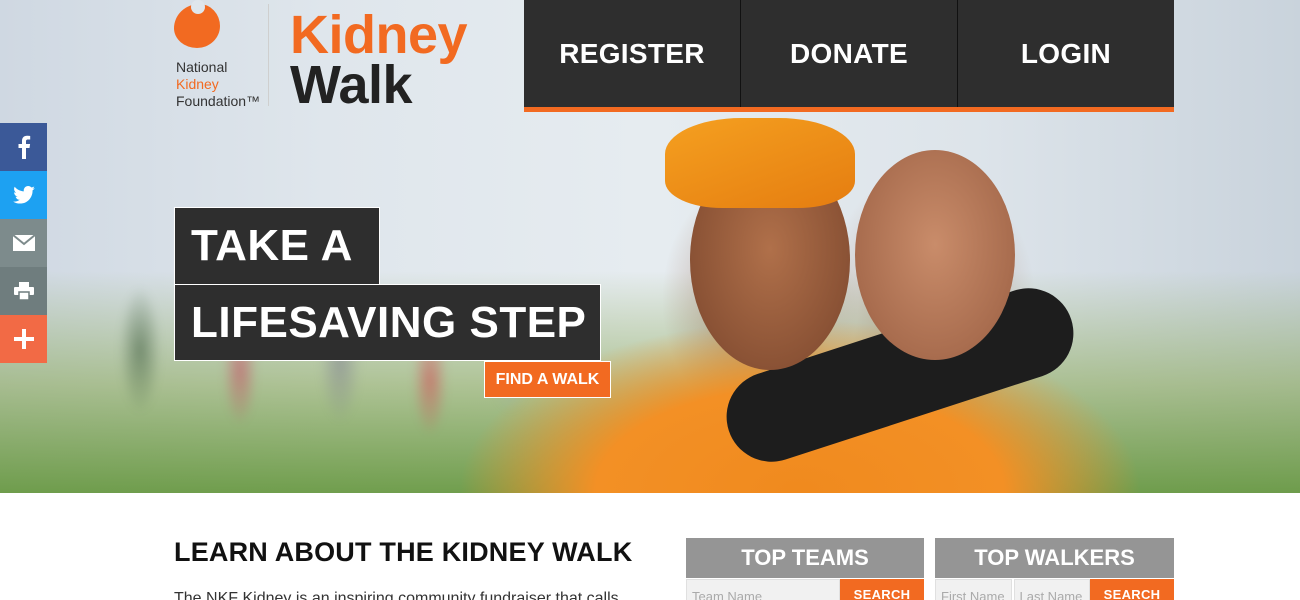 This screenshot has width=1300, height=600. Describe the element at coordinates (202, 67) in the screenshot. I see `nkf-line-national: National` at that location.